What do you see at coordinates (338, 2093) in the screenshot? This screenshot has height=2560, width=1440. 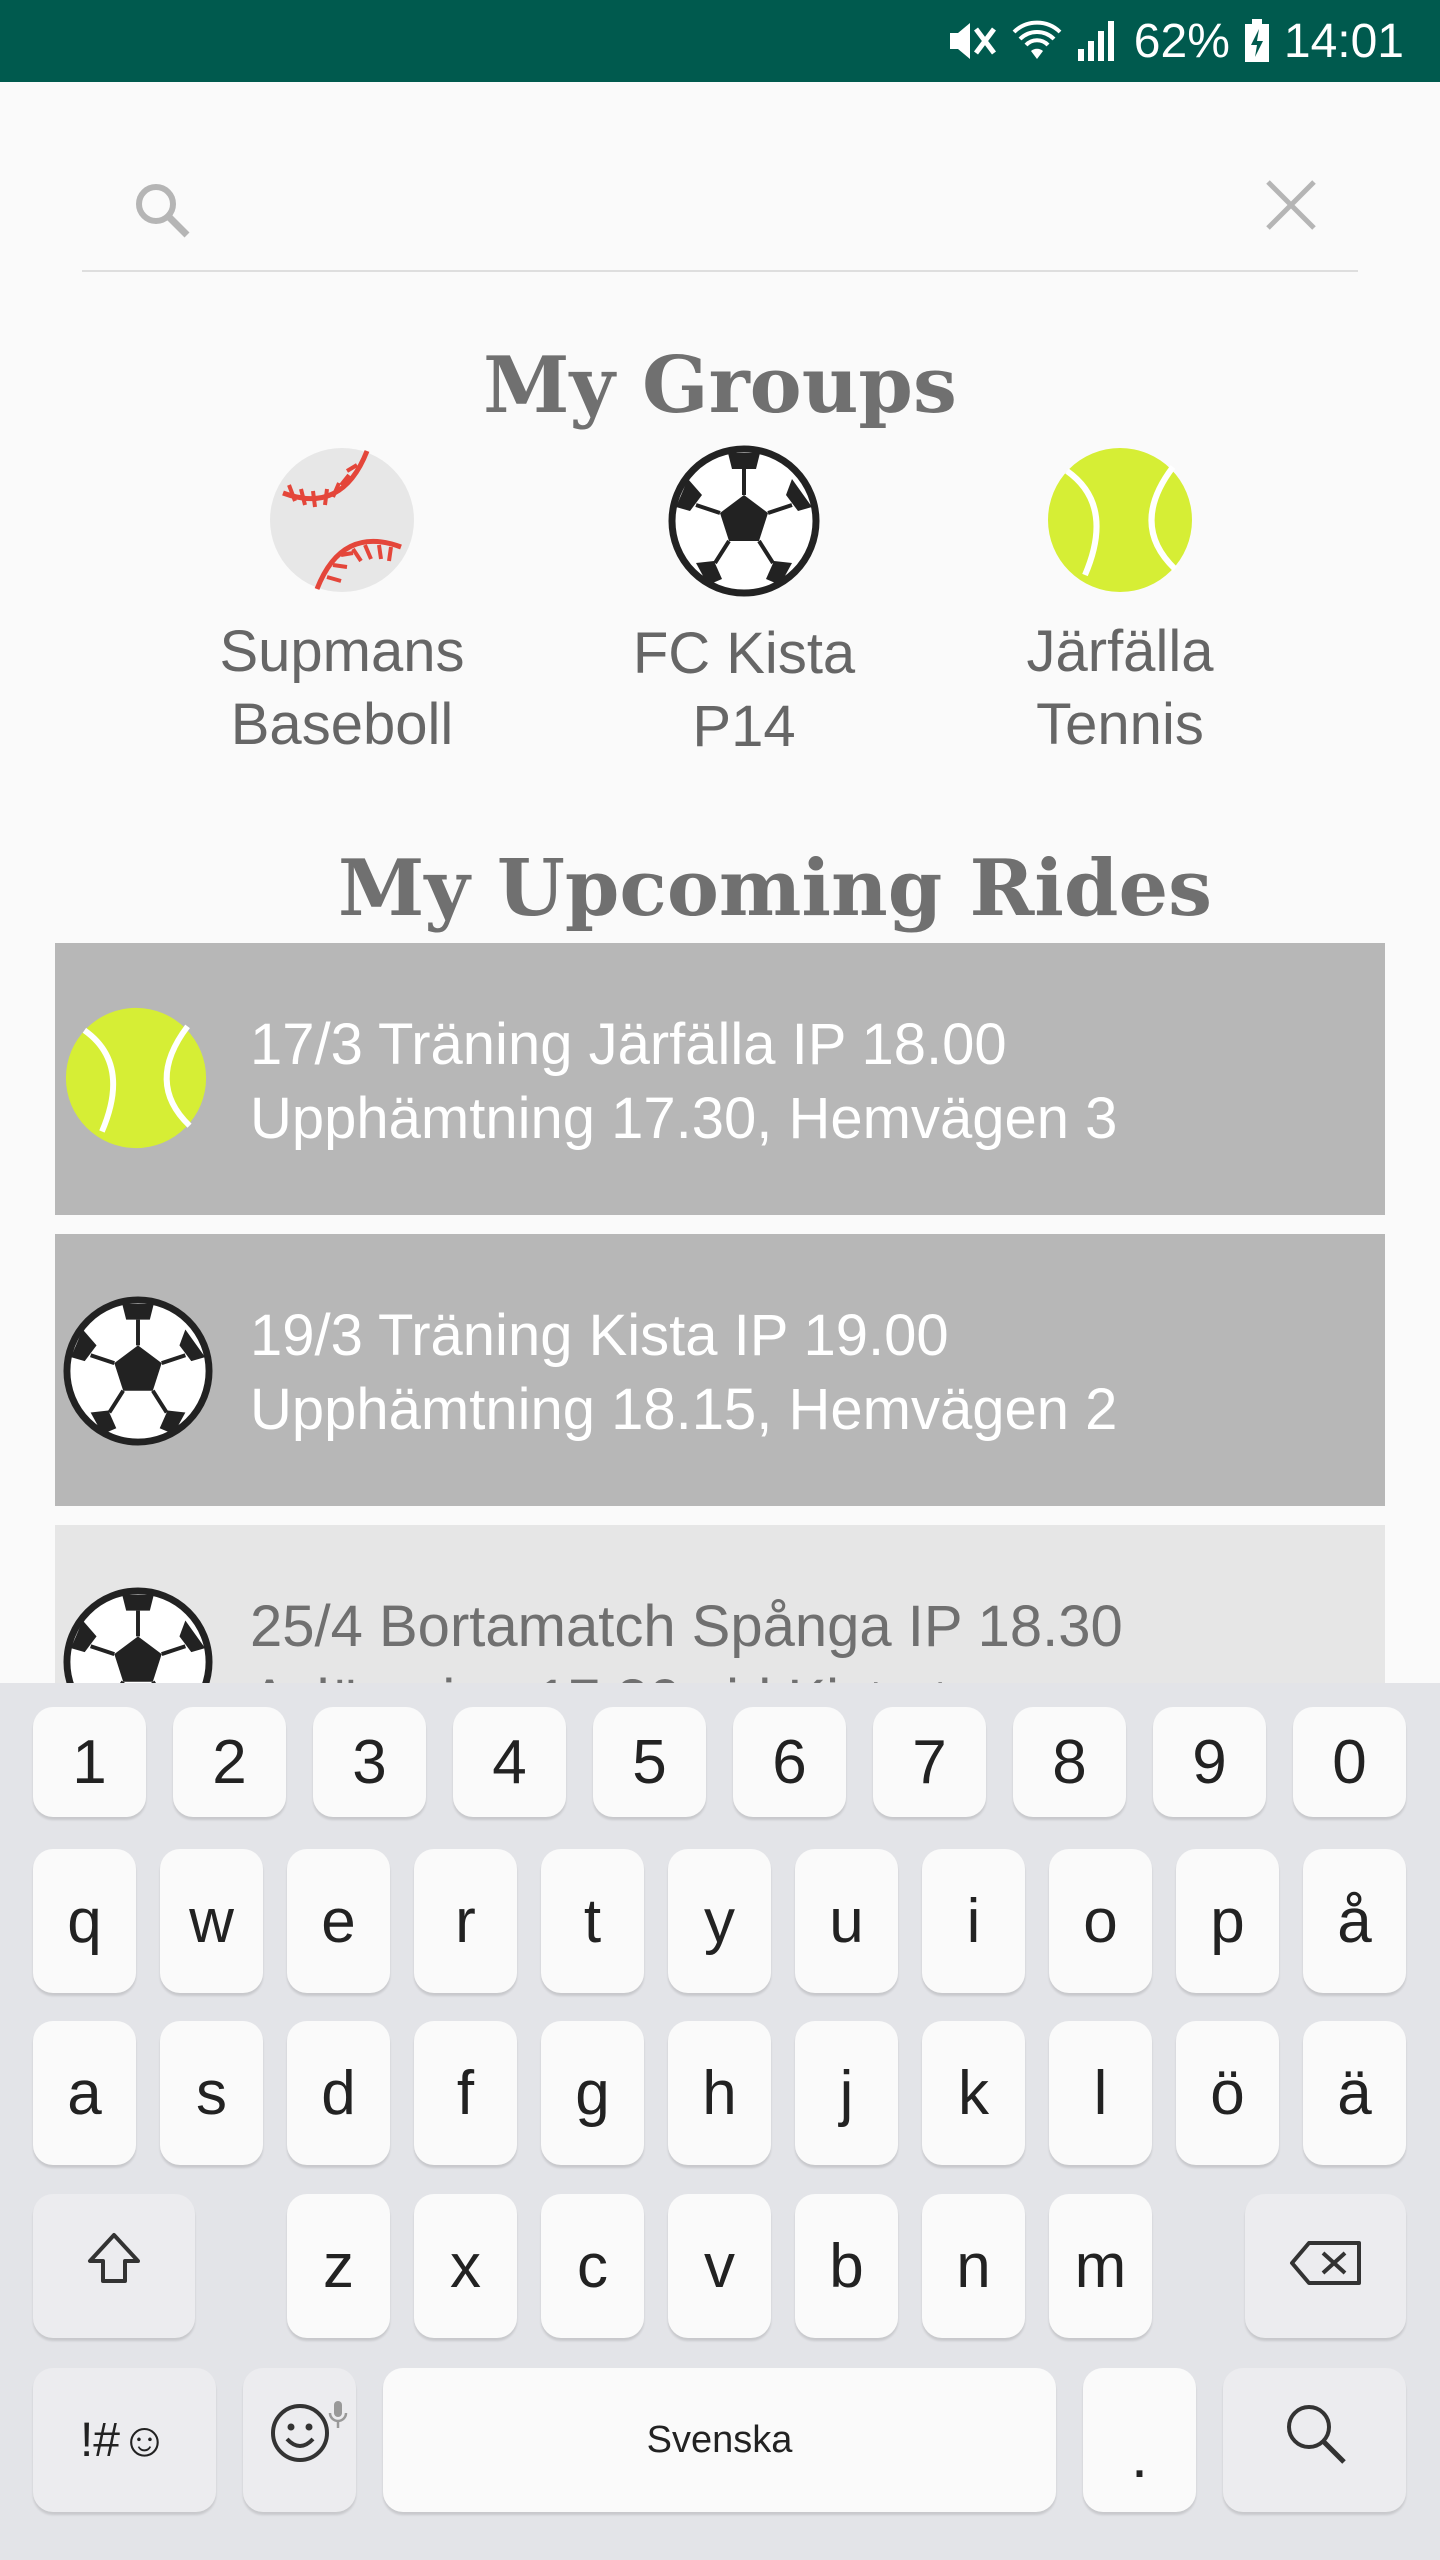 I see `key-d: d` at bounding box center [338, 2093].